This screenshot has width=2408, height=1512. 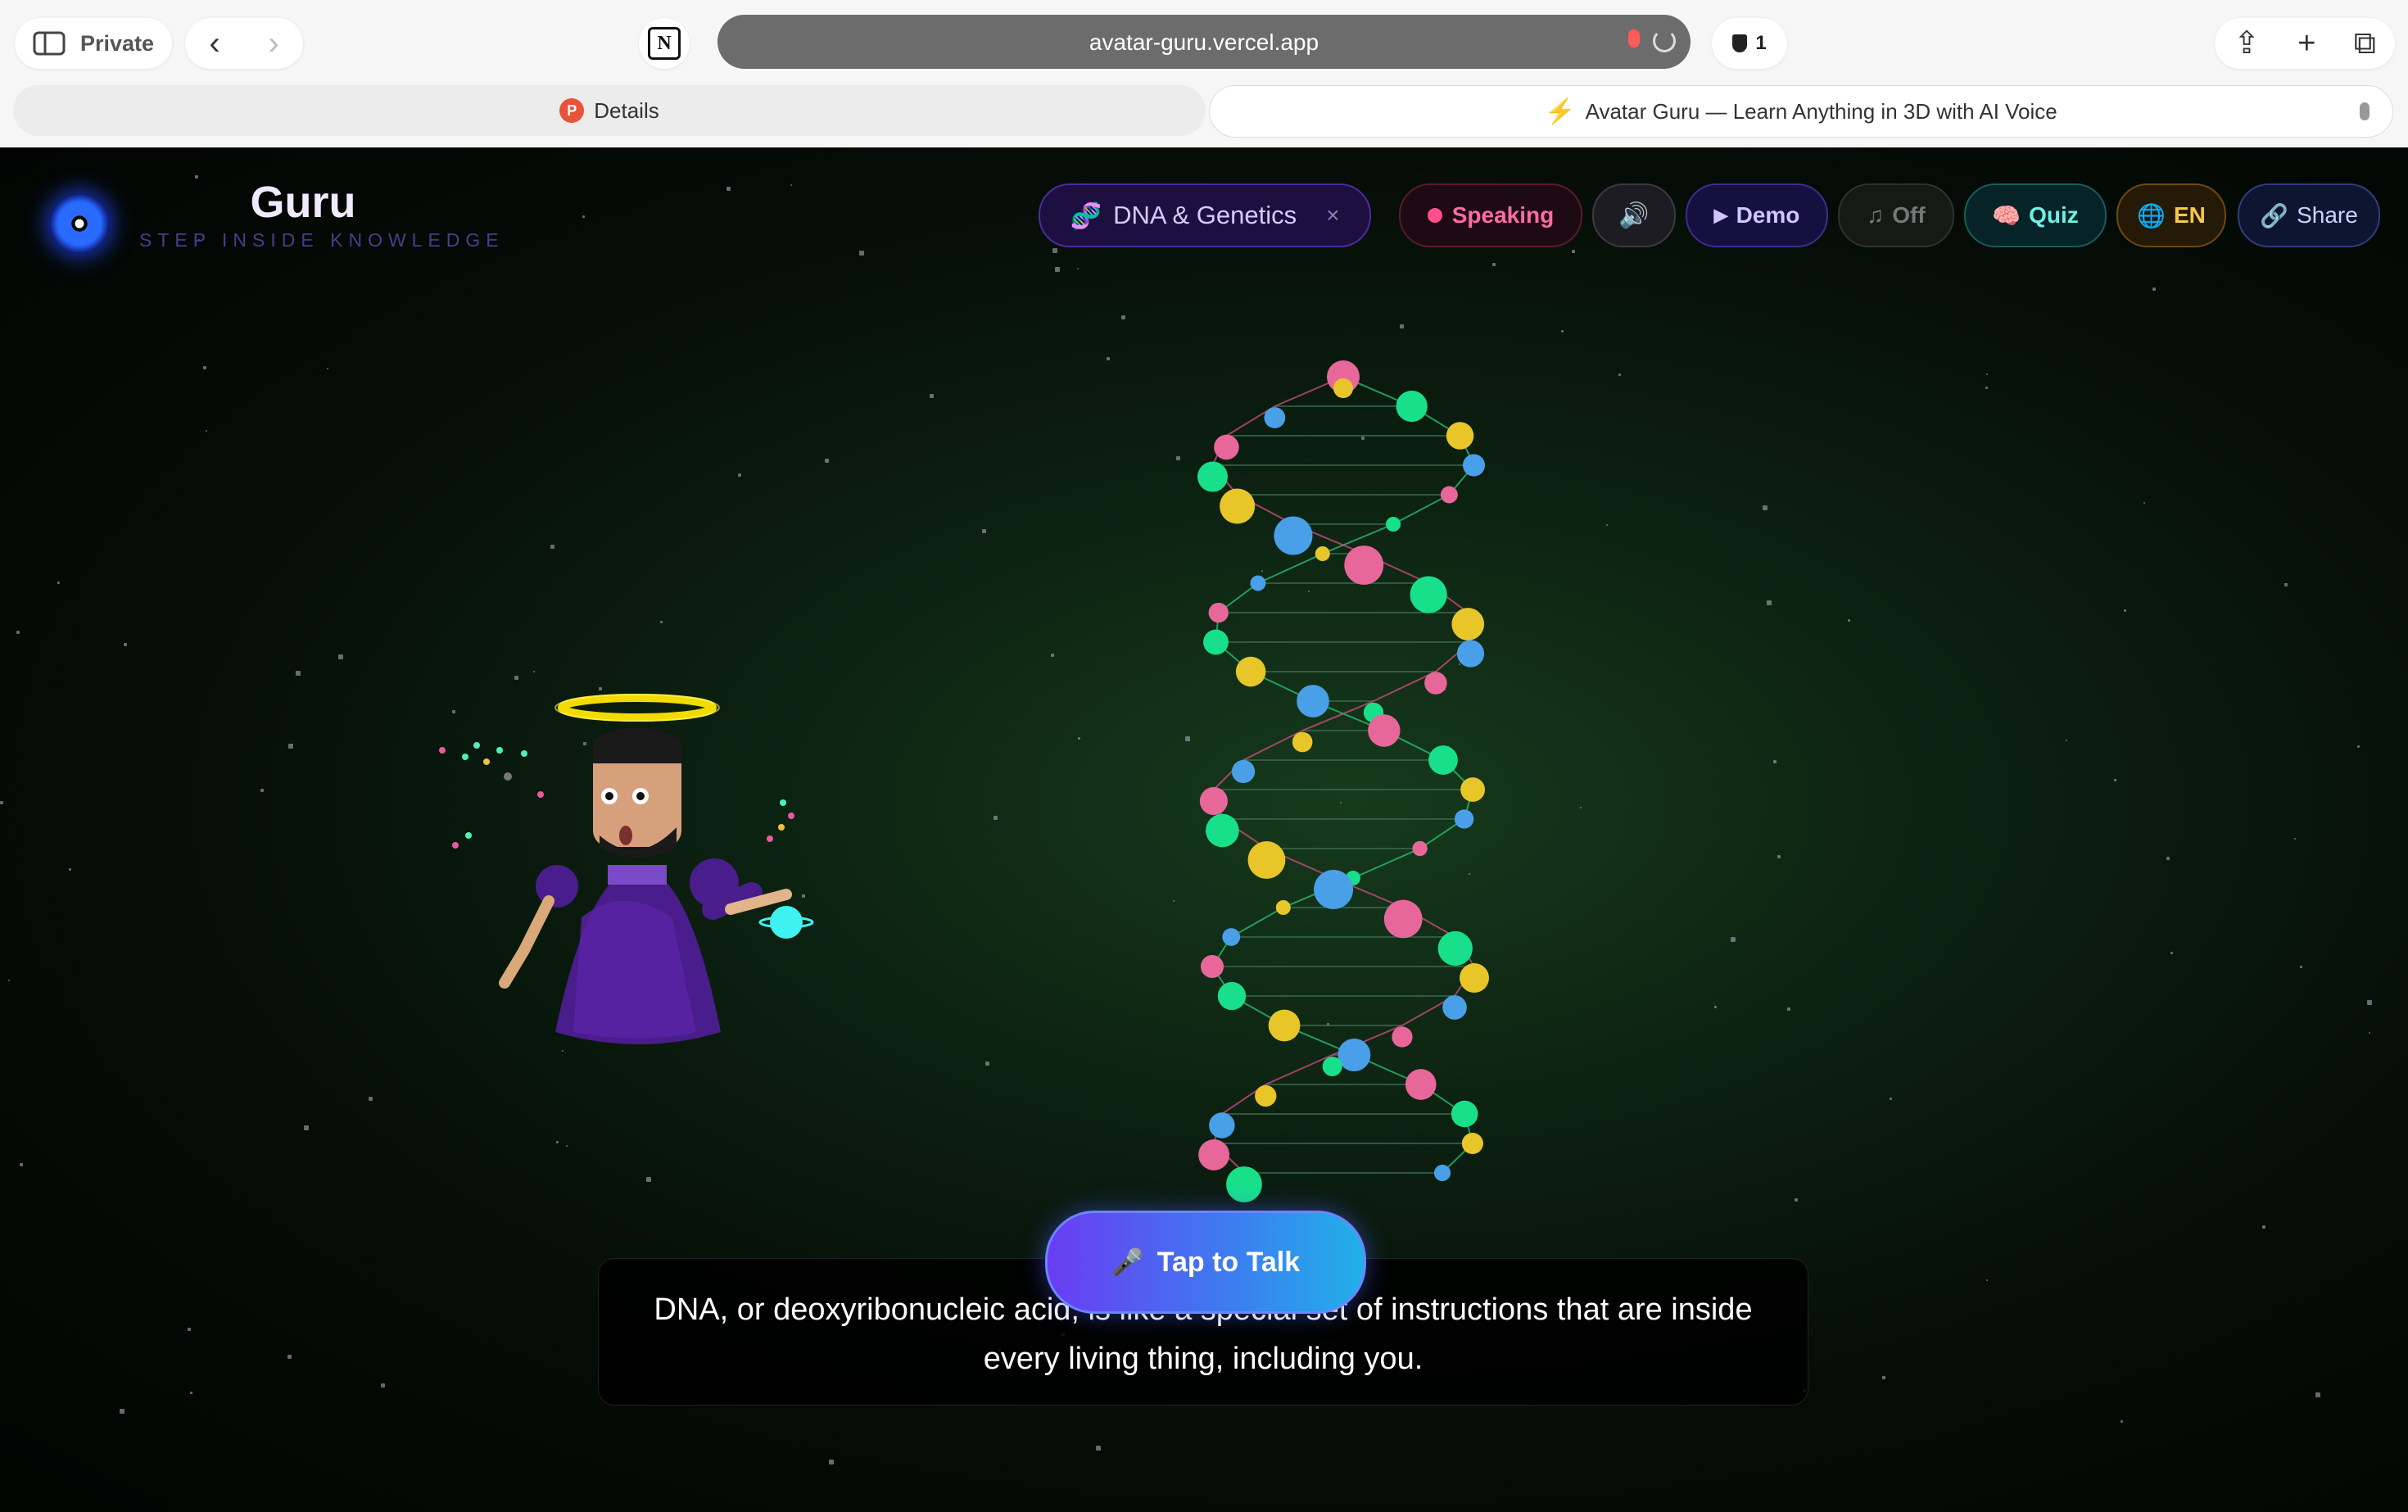 What do you see at coordinates (2054, 215) in the screenshot?
I see `quiz-label: Quiz` at bounding box center [2054, 215].